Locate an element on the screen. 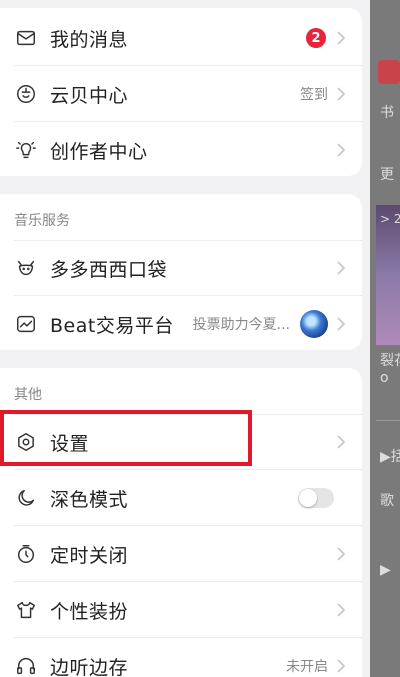 This screenshot has width=400, height=677. background-banner is located at coordinates (389, 72).